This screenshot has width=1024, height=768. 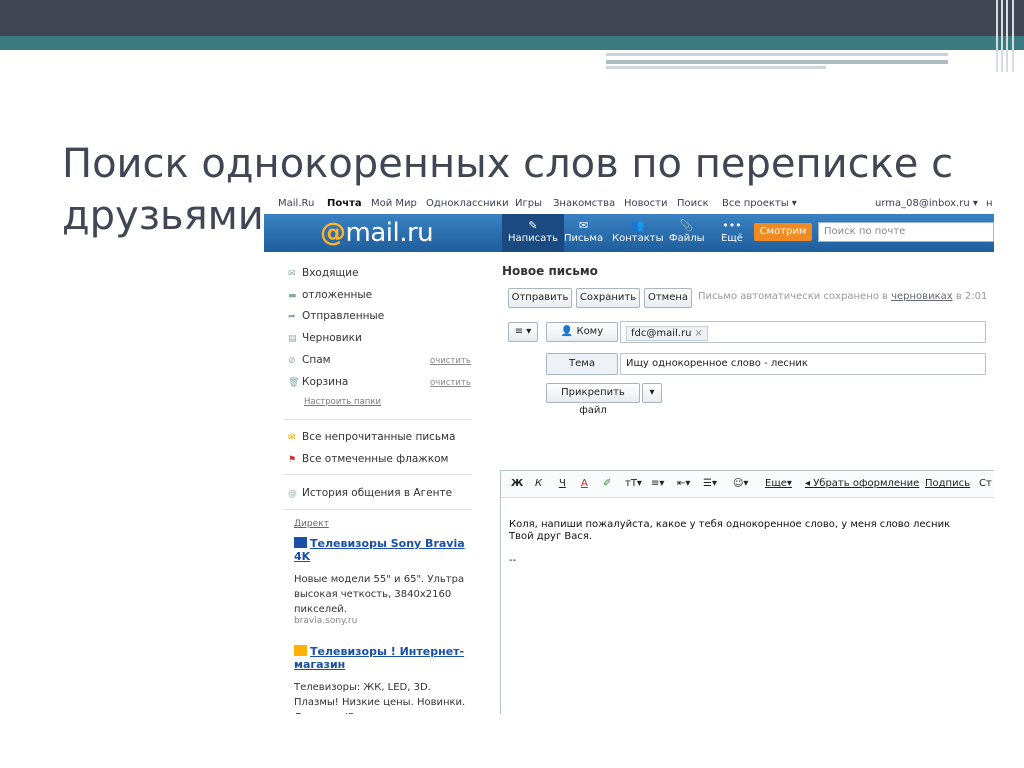 I want to click on toolbar-cutoff: Ст, so click(x=985, y=483).